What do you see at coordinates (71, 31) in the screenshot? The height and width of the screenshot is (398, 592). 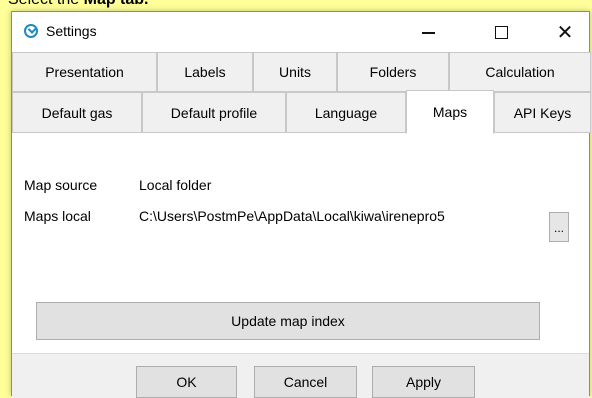 I see `window-title: Settings` at bounding box center [71, 31].